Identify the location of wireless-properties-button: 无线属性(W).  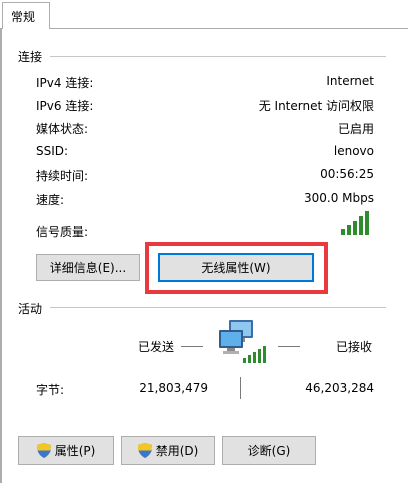
(236, 267).